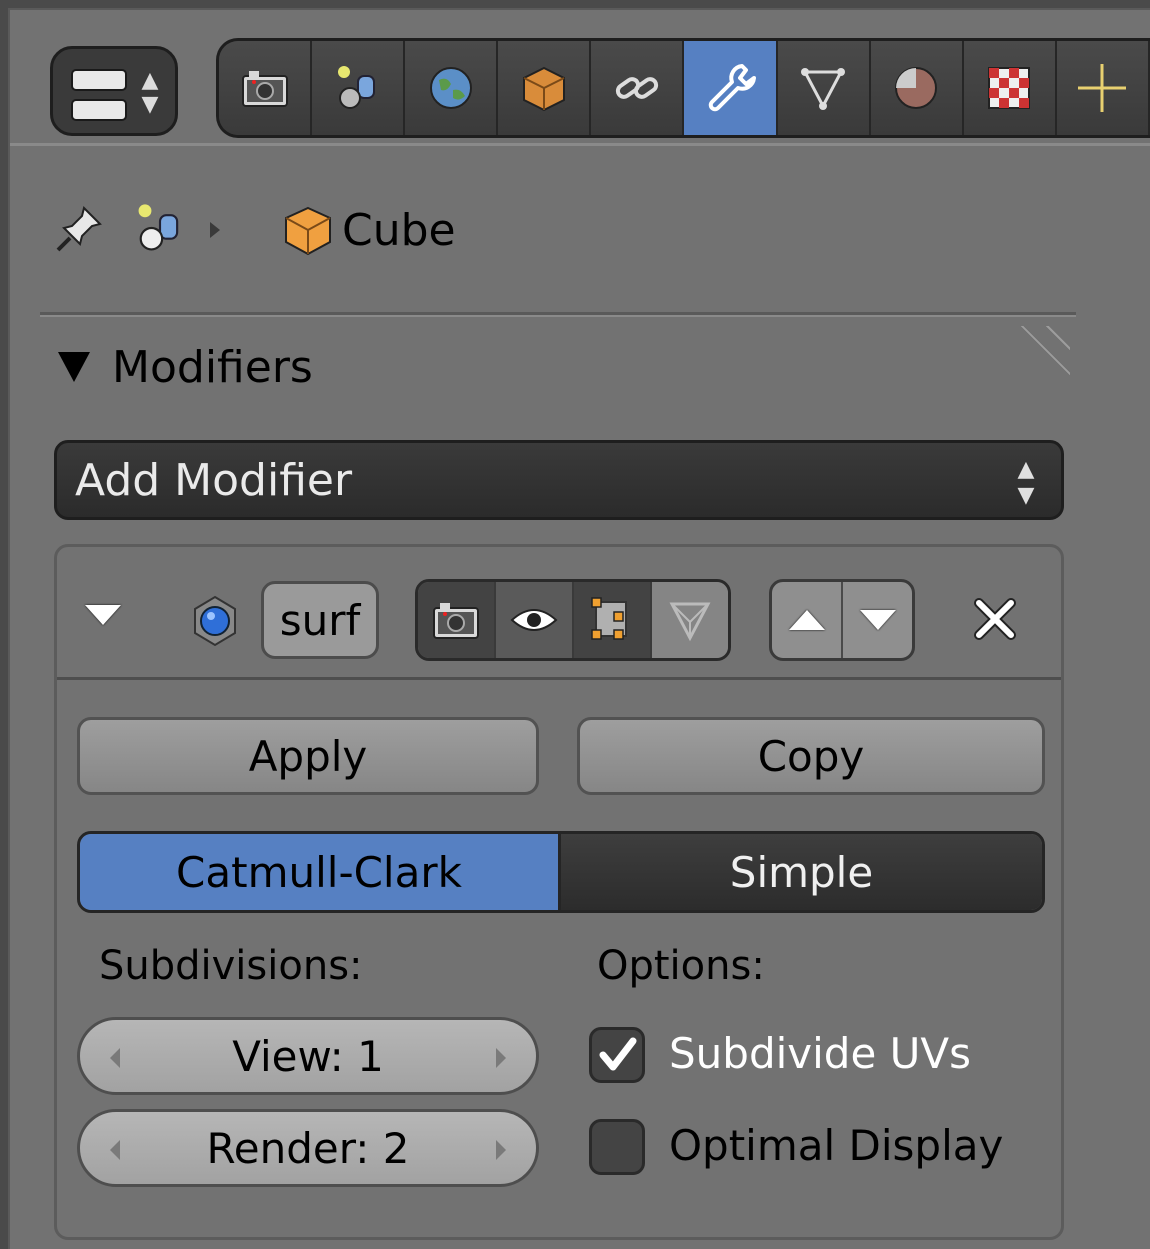 The width and height of the screenshot is (1150, 1249). Describe the element at coordinates (609, 618) in the screenshot. I see `editmode-icon` at that location.